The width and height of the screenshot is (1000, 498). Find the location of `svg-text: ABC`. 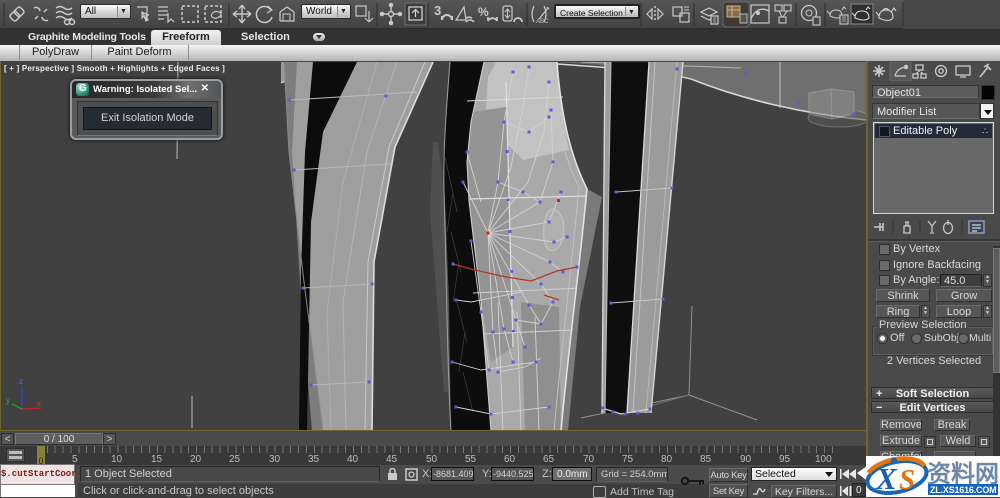

svg-text: ABC is located at coordinates (542, 22).